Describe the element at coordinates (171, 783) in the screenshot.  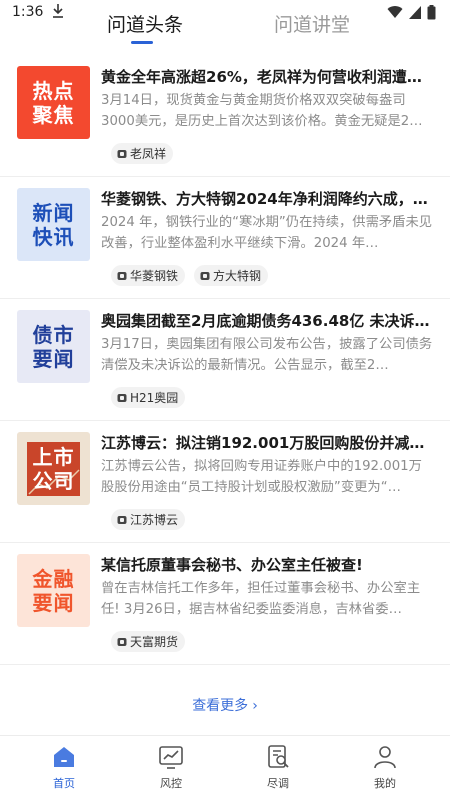
I see `nav-label: 风控` at that location.